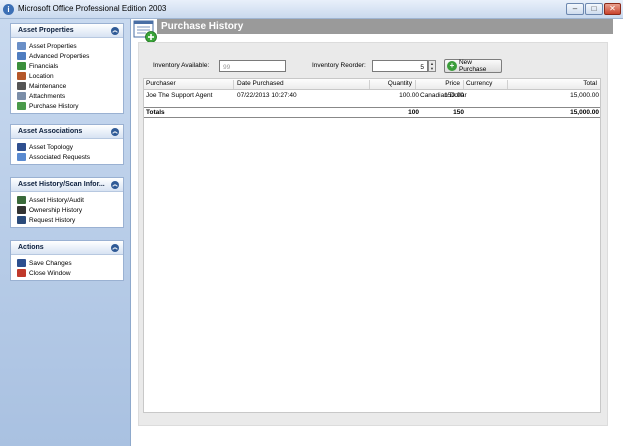 This screenshot has height=446, width=623. Describe the element at coordinates (554, 84) in the screenshot. I see `column-header-total: Total` at that location.